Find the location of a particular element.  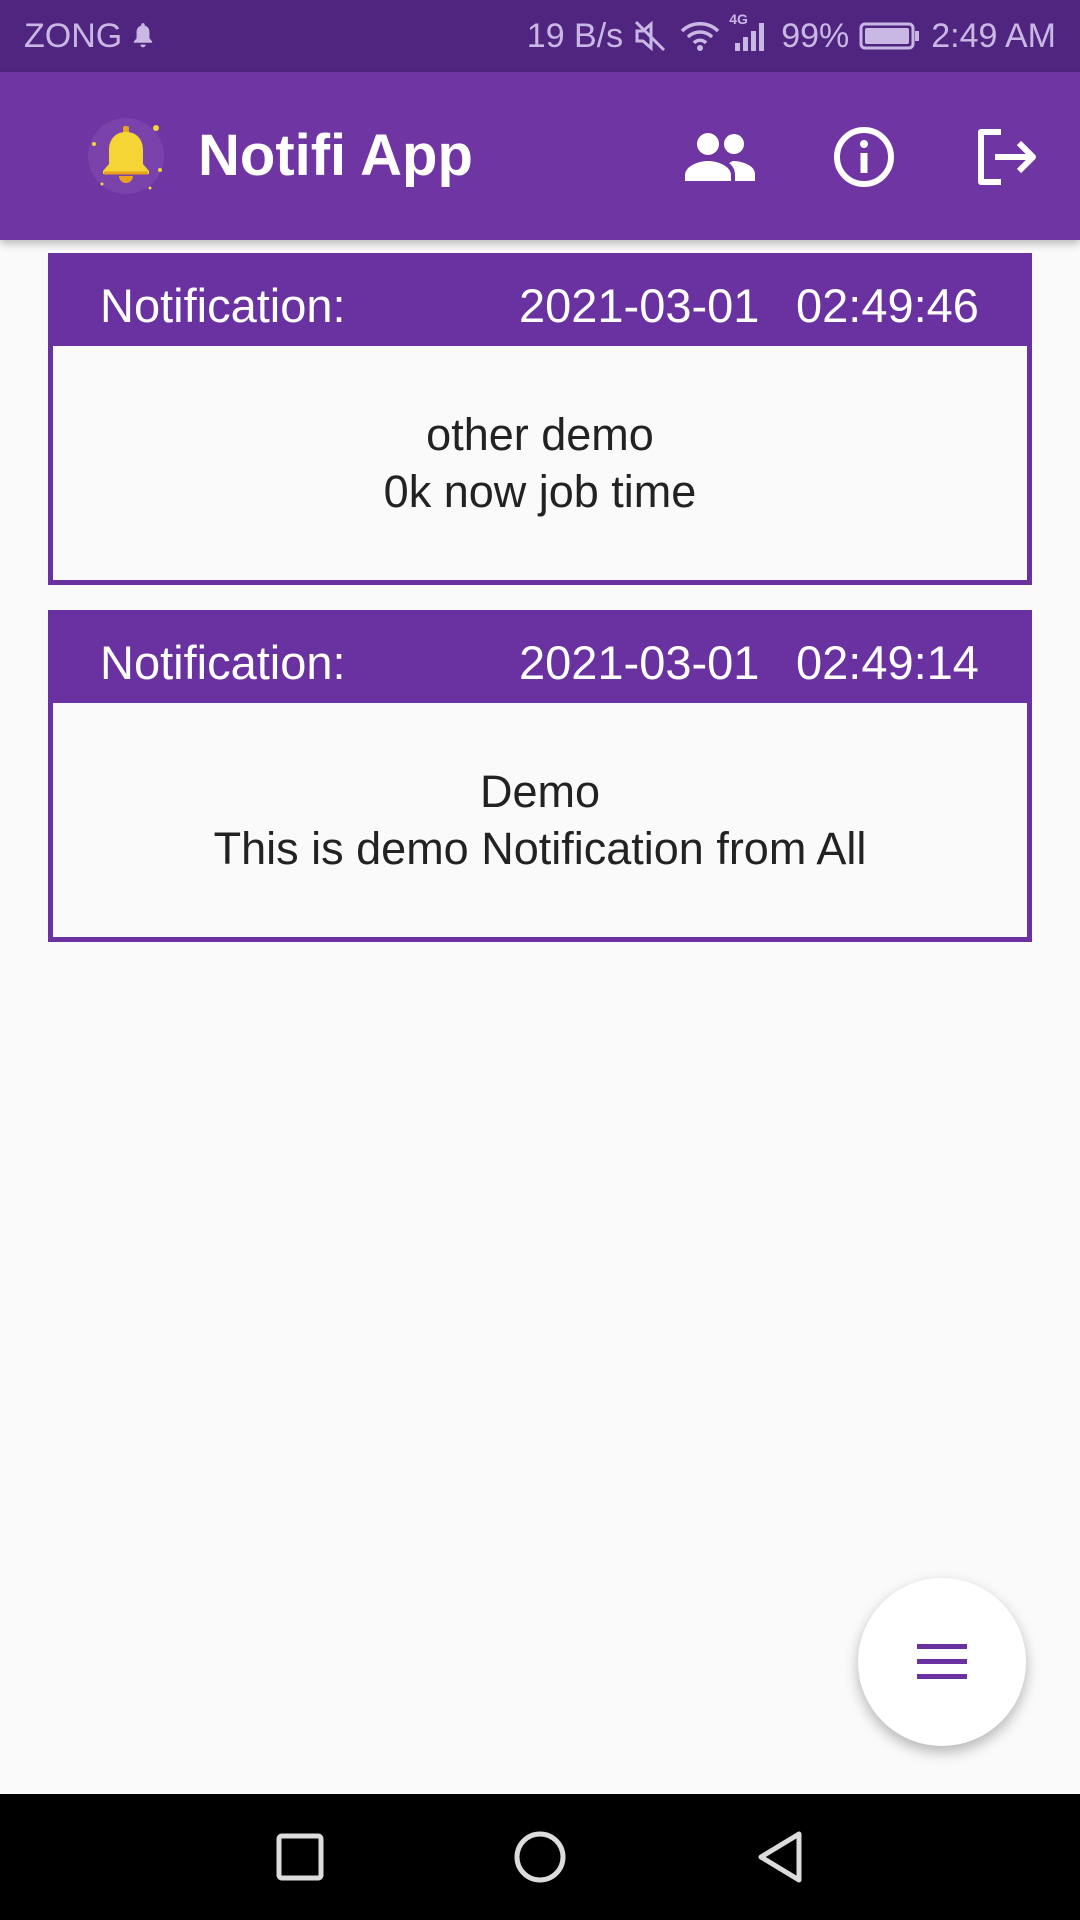

navigation-bar is located at coordinates (540, 1857).